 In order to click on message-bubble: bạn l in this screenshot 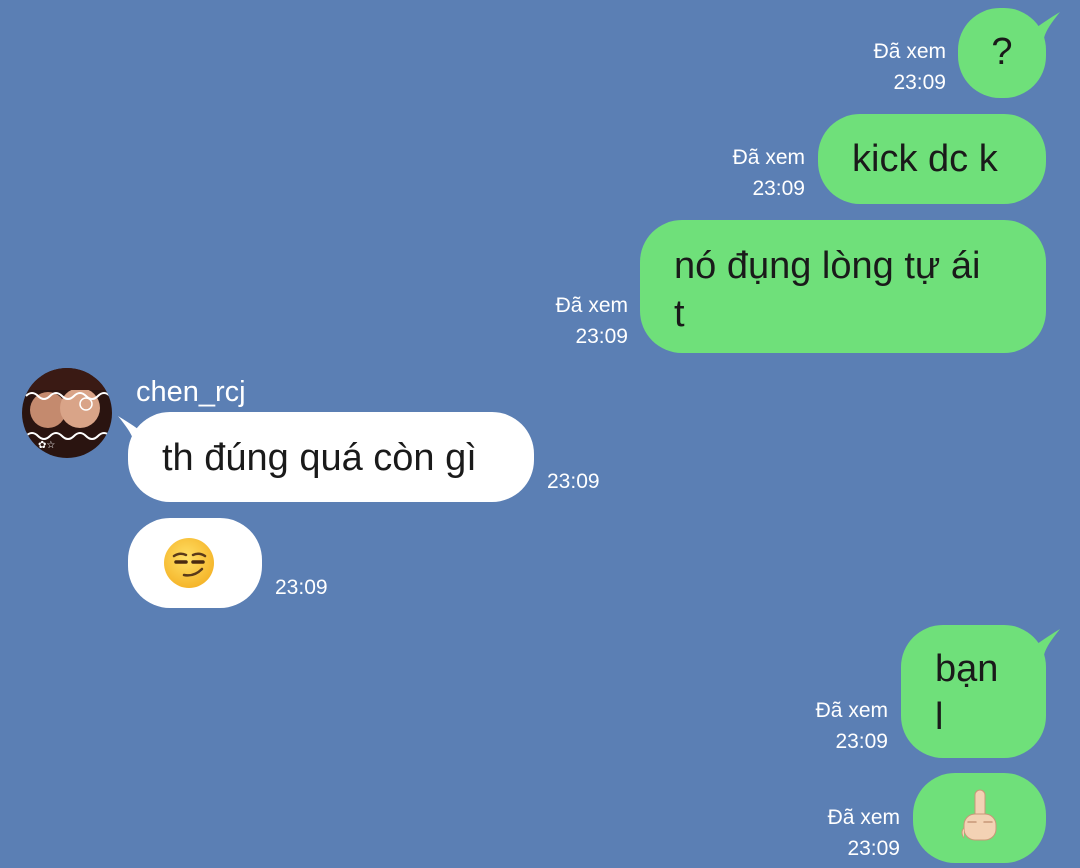, I will do `click(973, 691)`.